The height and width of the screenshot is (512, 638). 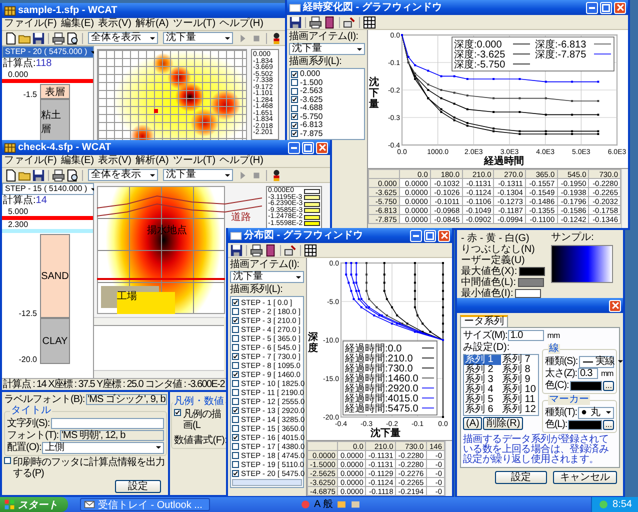 I want to click on window-title: 分布図 - グラフウィンドウ, so click(x=304, y=236).